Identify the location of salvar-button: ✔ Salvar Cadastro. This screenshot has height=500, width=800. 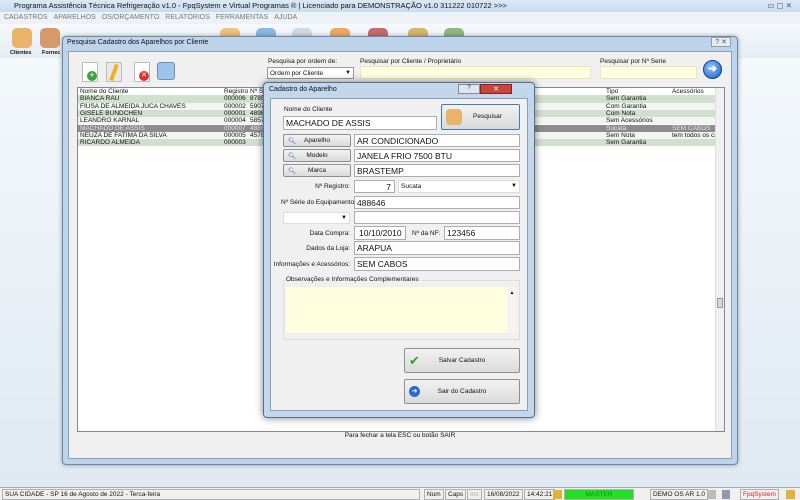
(462, 360).